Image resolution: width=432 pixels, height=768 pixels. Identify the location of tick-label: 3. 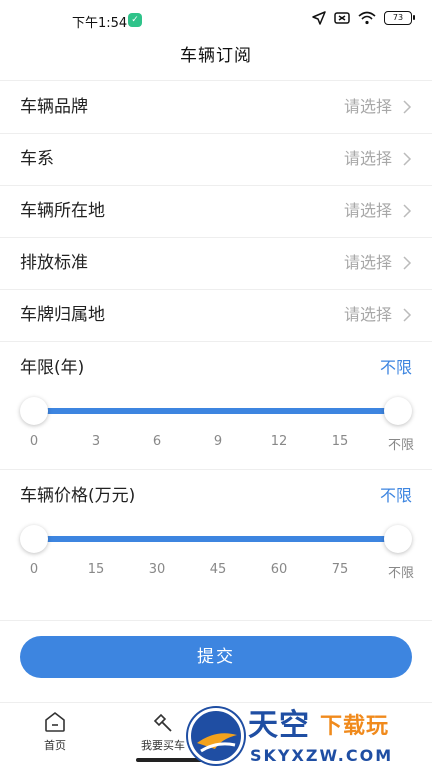
(96, 441).